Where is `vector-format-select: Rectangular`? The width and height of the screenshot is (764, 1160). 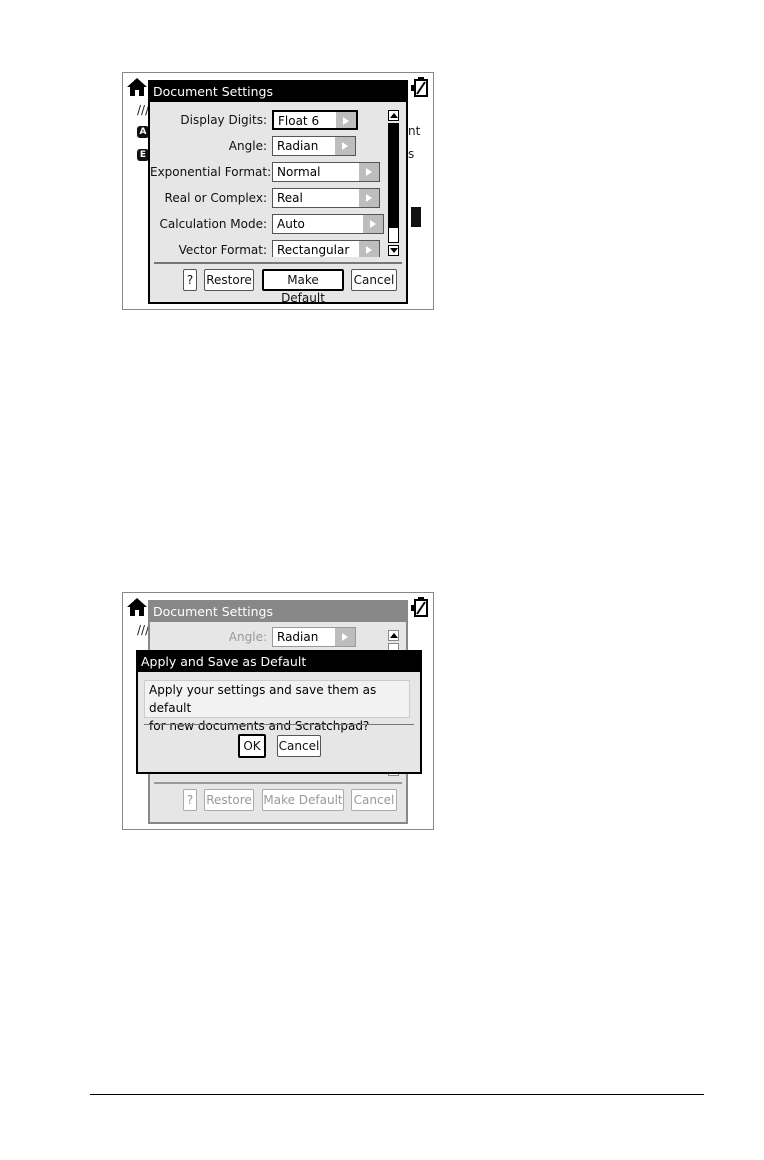 vector-format-select: Rectangular is located at coordinates (326, 248).